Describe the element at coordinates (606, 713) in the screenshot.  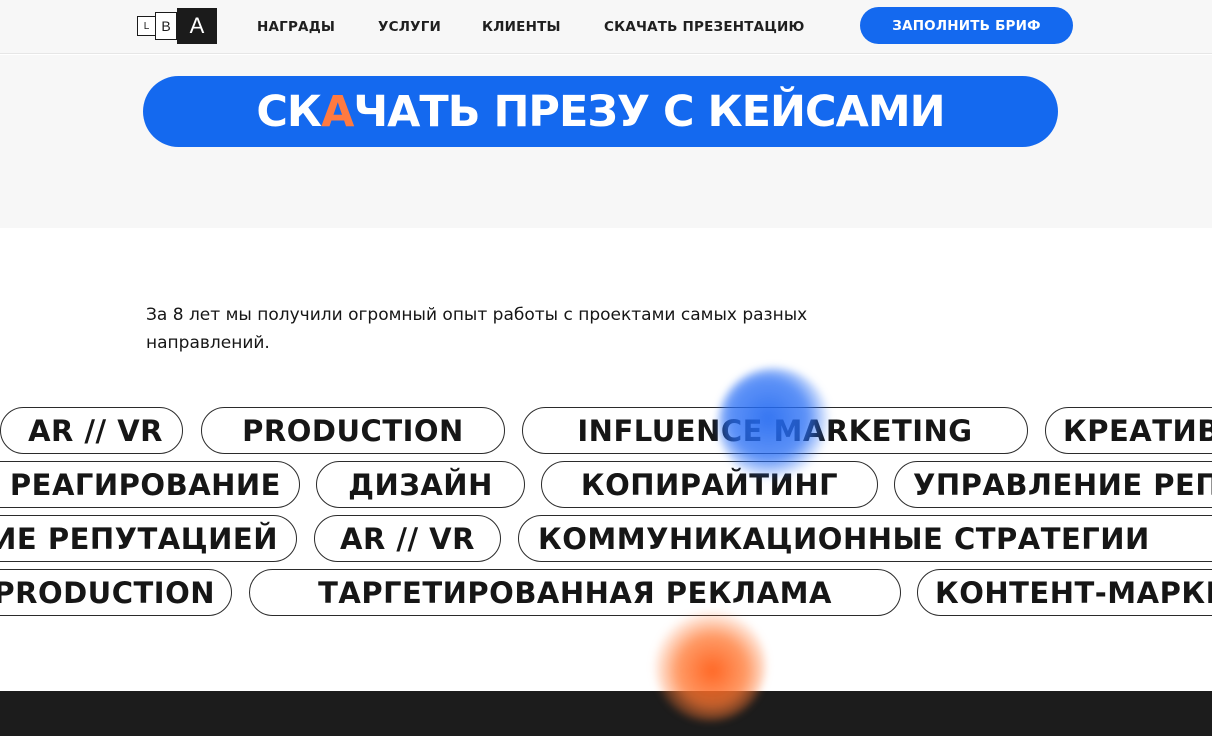
I see `dark-section-top` at that location.